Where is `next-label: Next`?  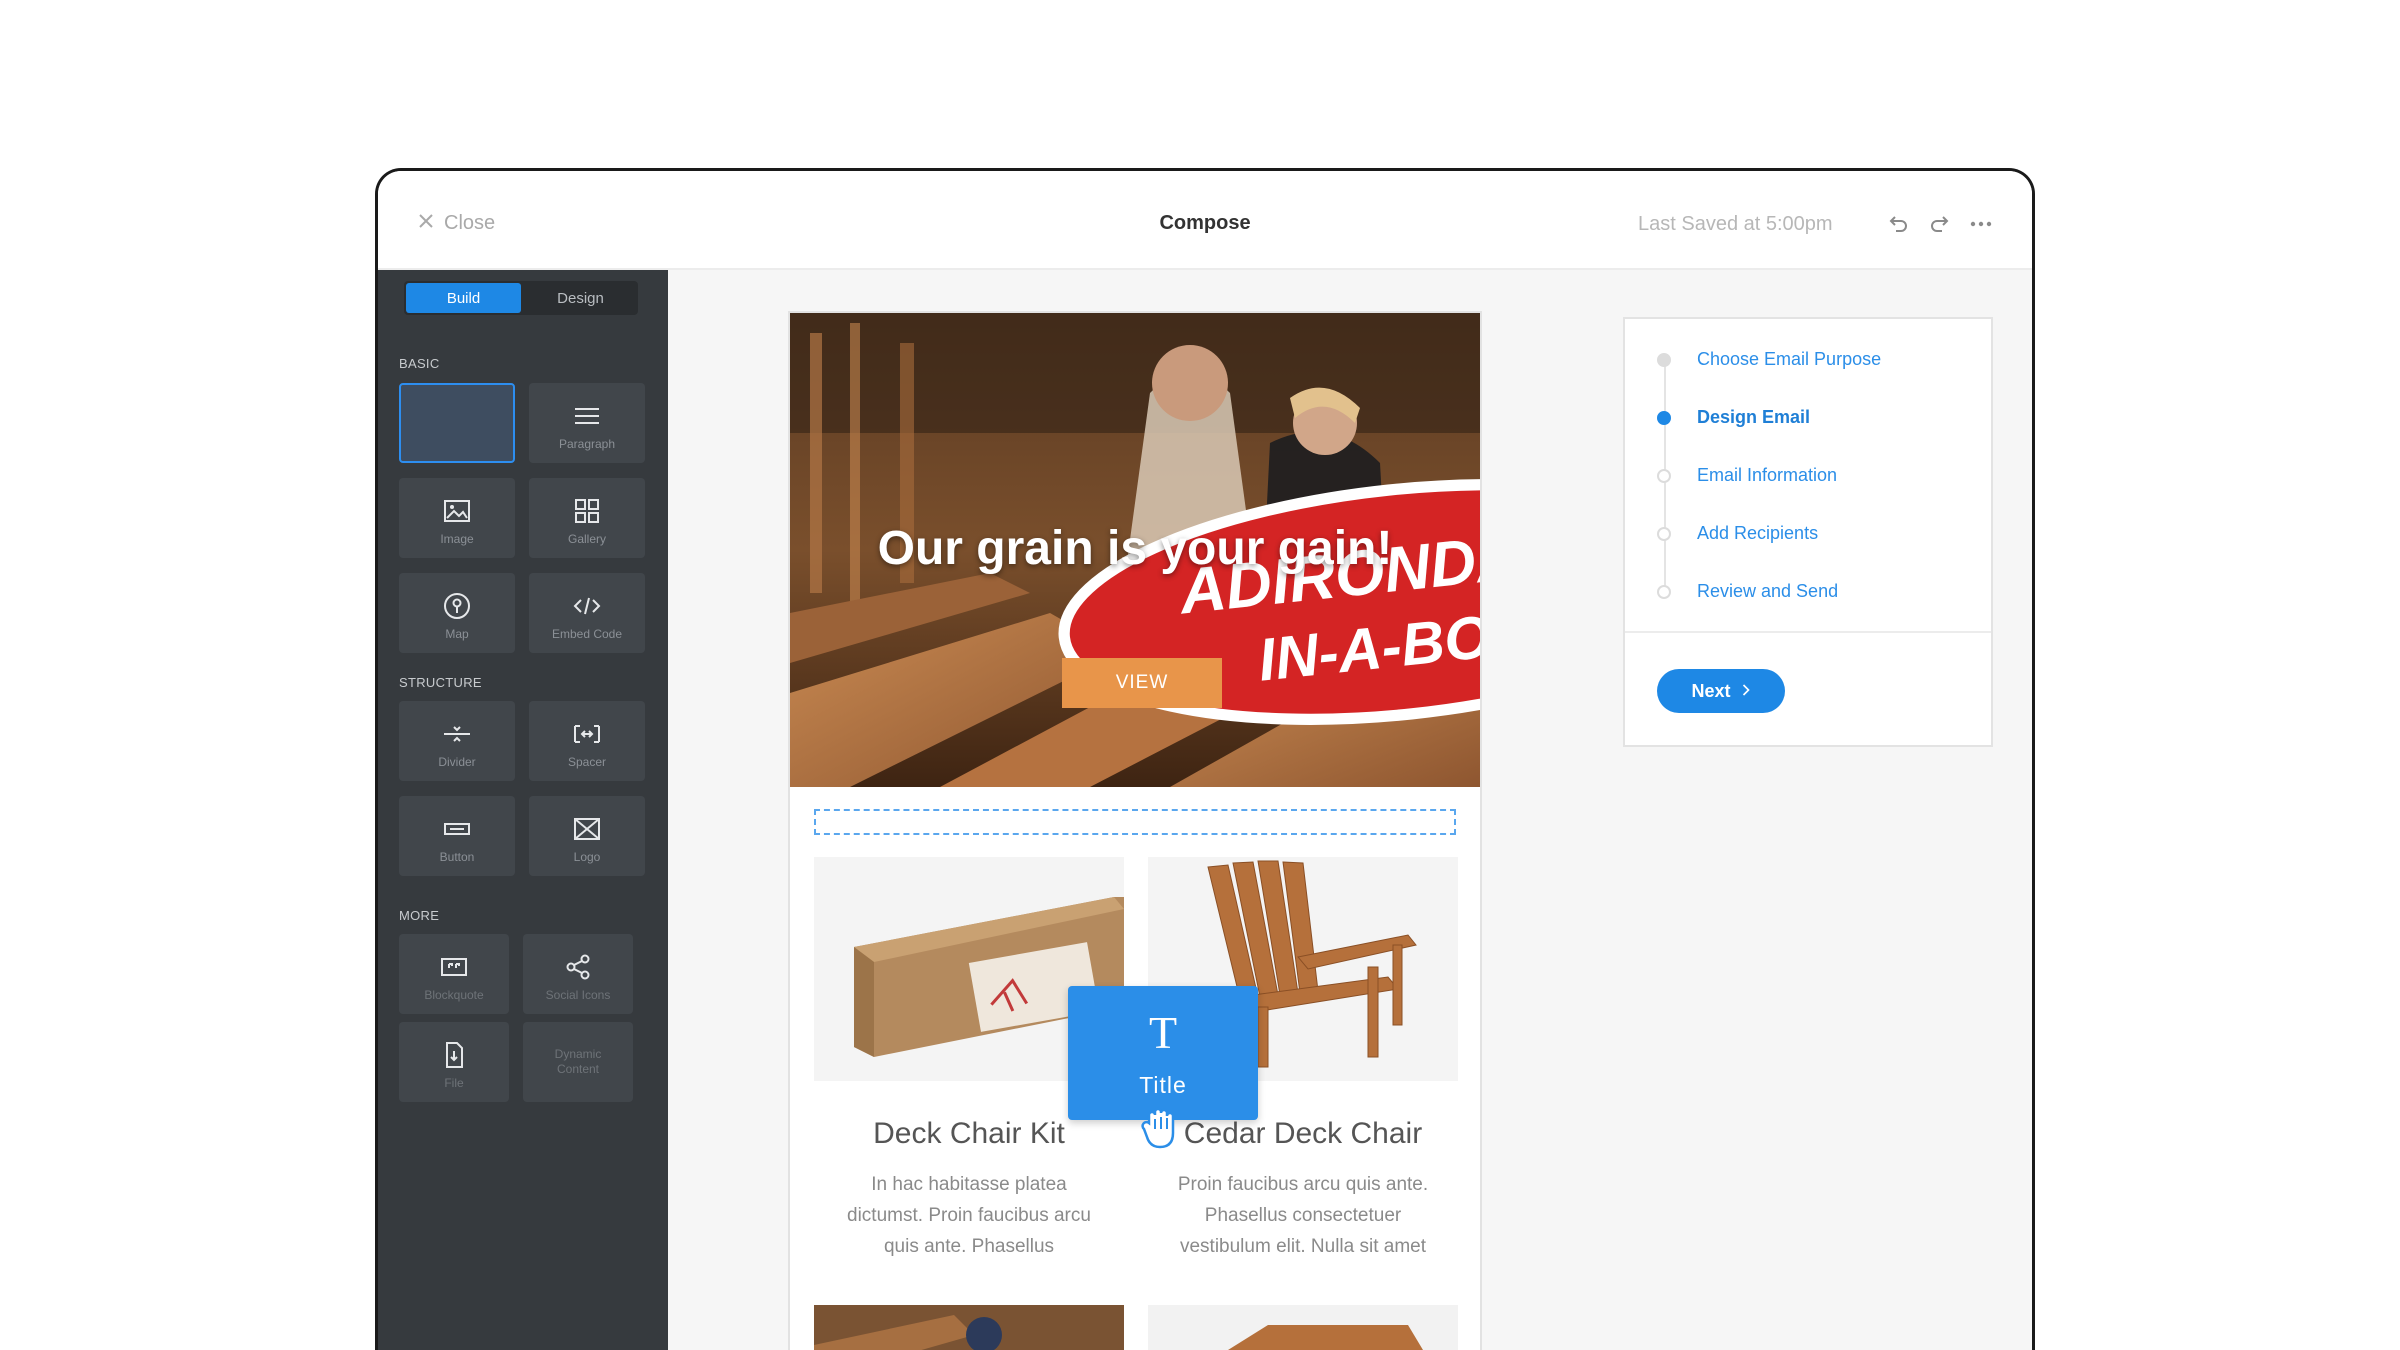
next-label: Next is located at coordinates (1711, 690).